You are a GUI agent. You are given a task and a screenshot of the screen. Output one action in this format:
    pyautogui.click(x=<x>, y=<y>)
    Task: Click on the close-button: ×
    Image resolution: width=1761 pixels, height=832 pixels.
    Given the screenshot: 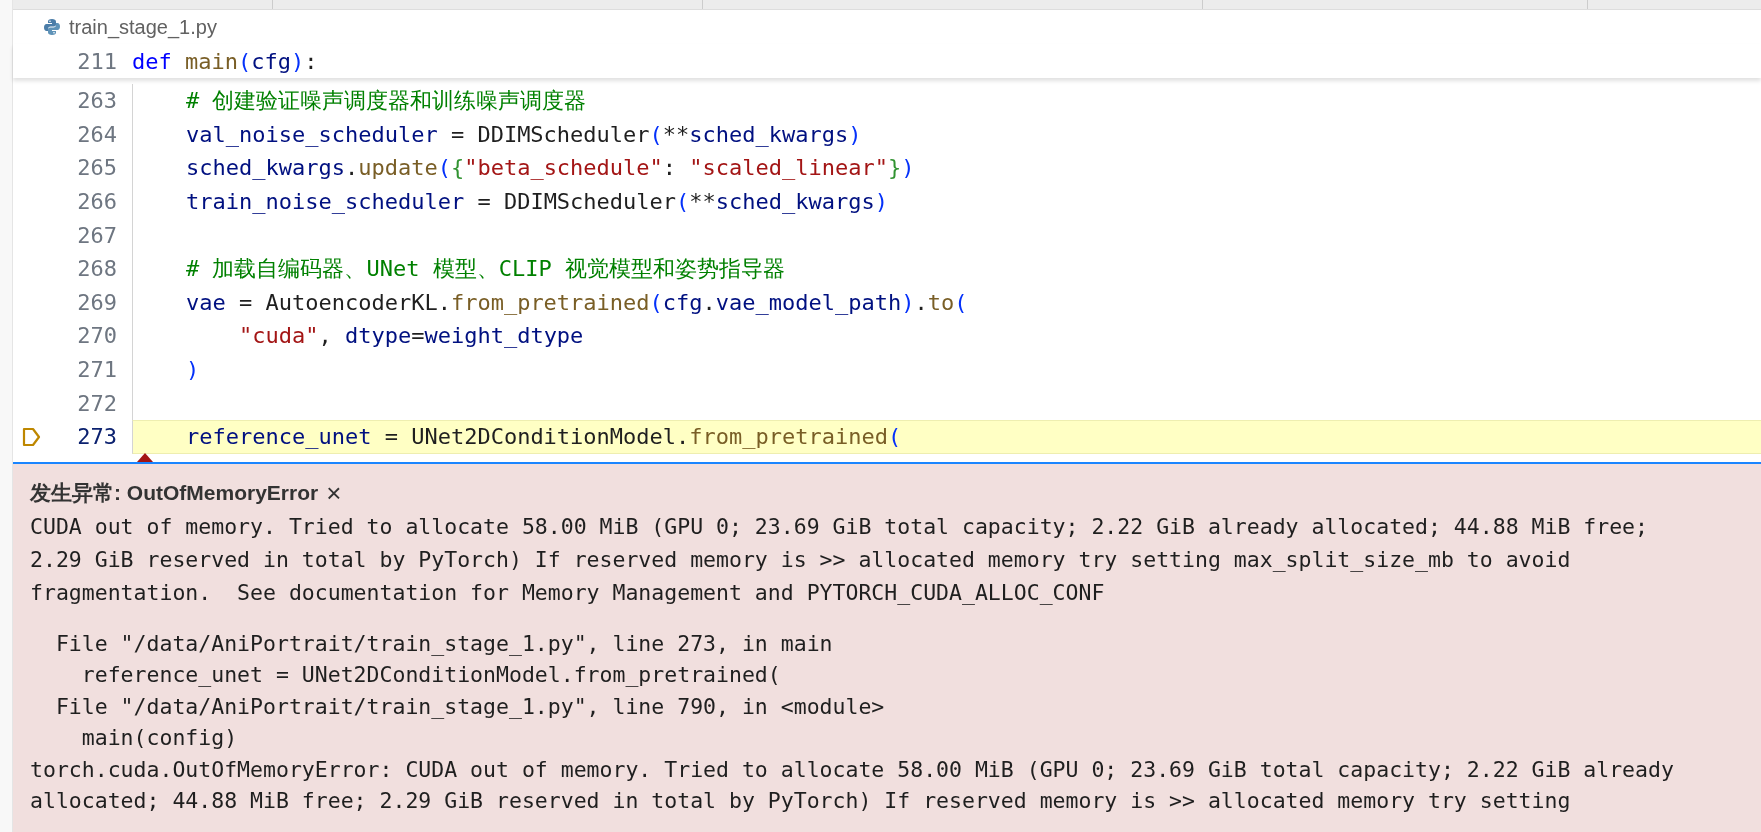 What is the action you would take?
    pyautogui.click(x=334, y=492)
    